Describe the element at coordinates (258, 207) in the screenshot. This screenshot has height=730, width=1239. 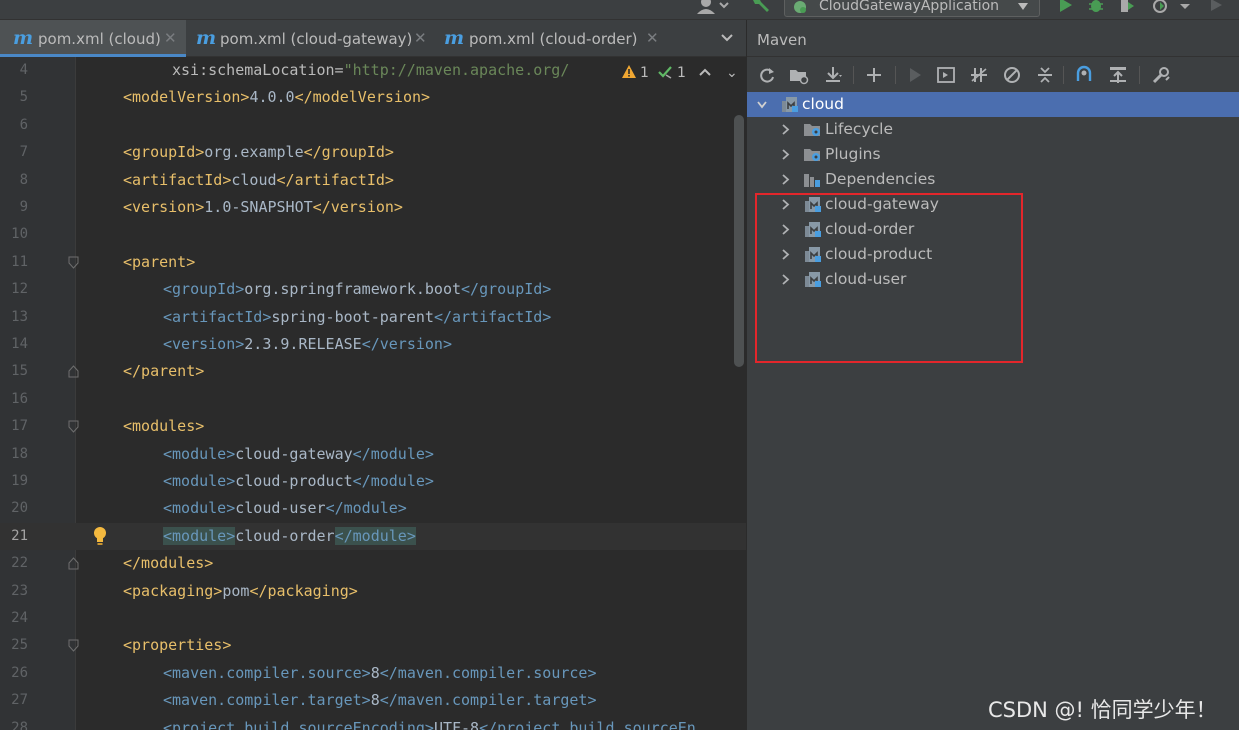
I see `code-token: 1.0-SNAPSHOT` at that location.